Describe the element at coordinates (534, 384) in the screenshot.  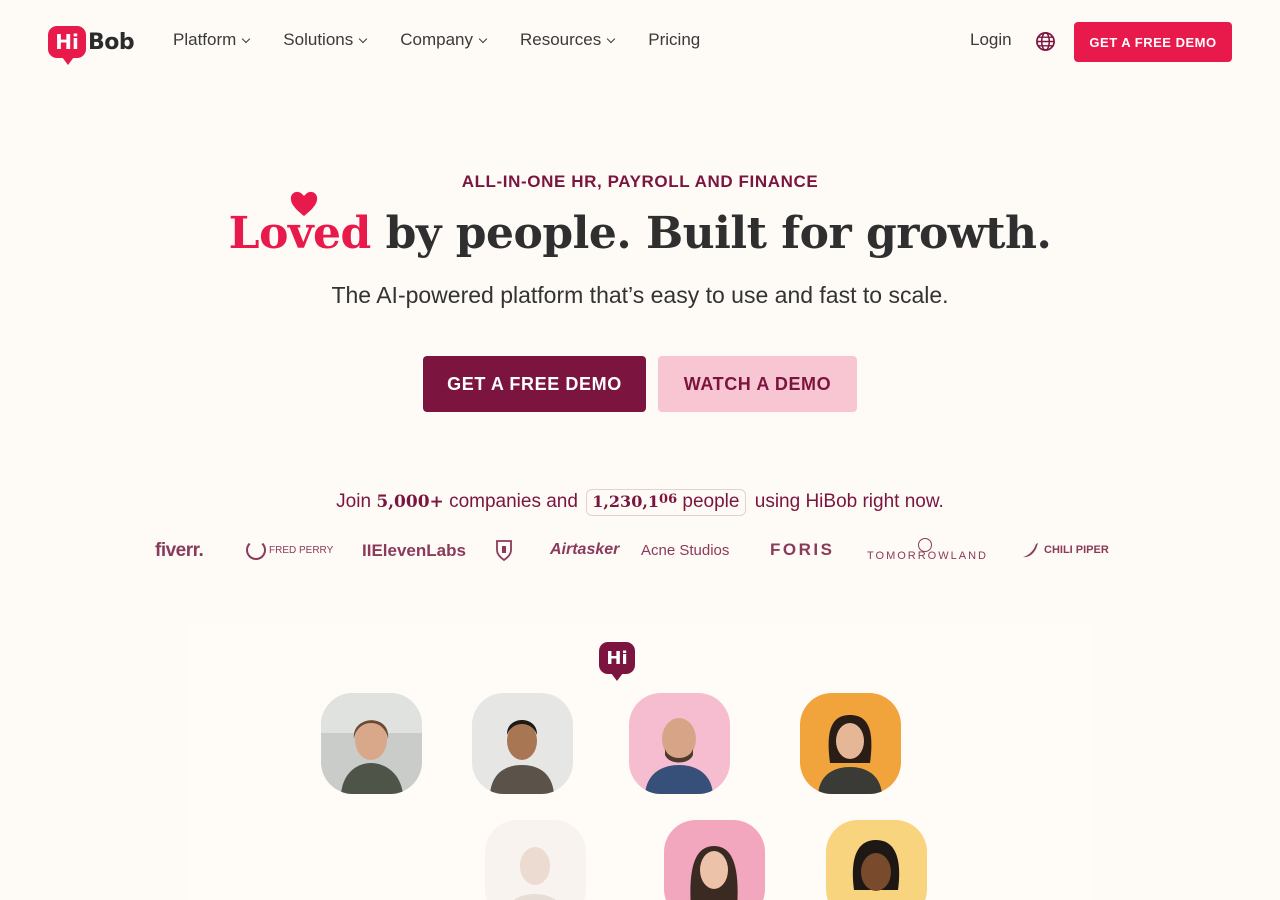
I see `get-free-demo-button: GET A FREE DEMO` at that location.